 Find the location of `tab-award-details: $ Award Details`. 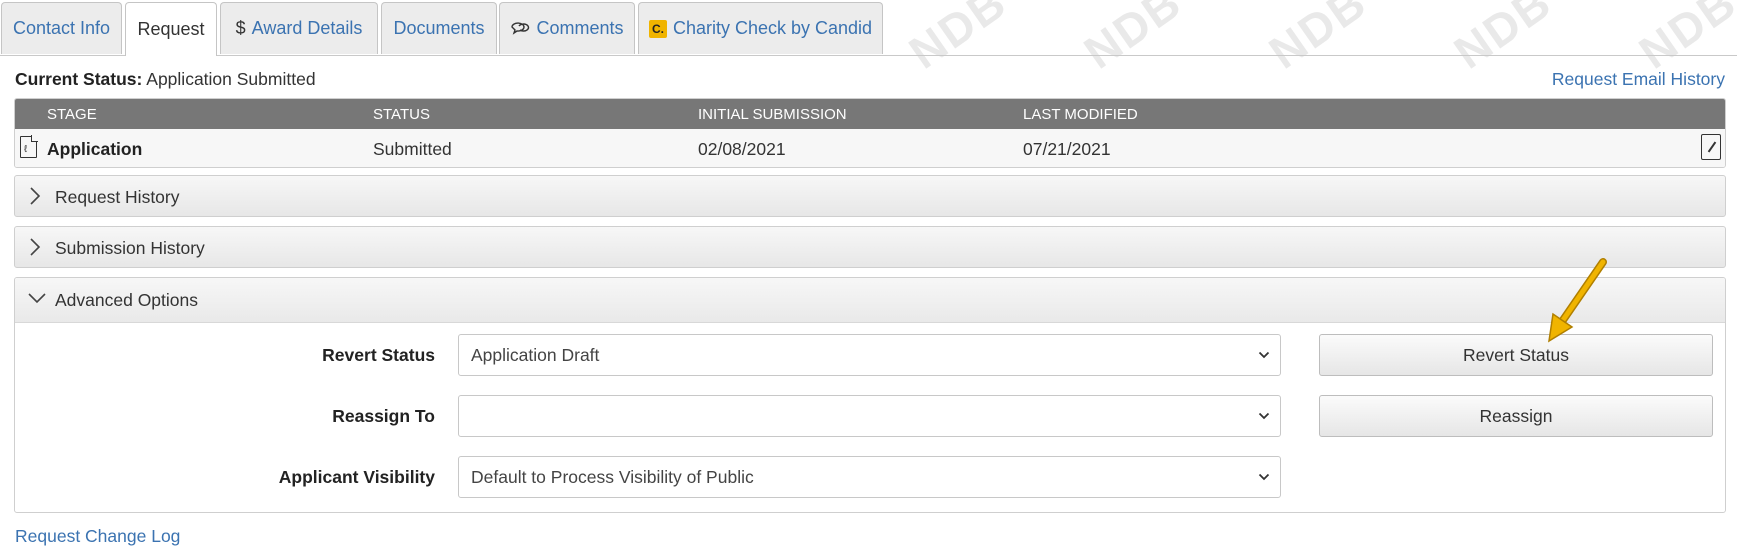

tab-award-details: $ Award Details is located at coordinates (299, 28).